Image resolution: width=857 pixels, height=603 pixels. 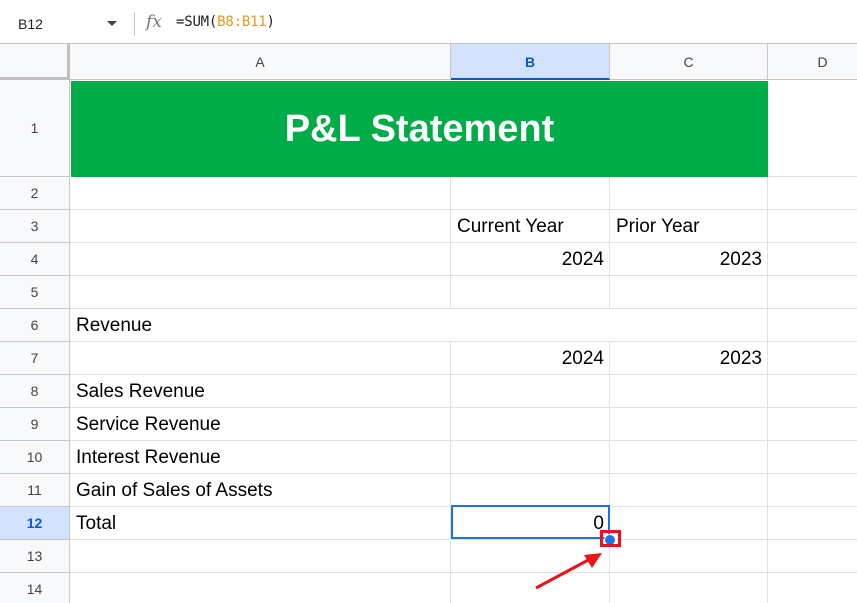 What do you see at coordinates (270, 22) in the screenshot?
I see `formula-suffix: )` at bounding box center [270, 22].